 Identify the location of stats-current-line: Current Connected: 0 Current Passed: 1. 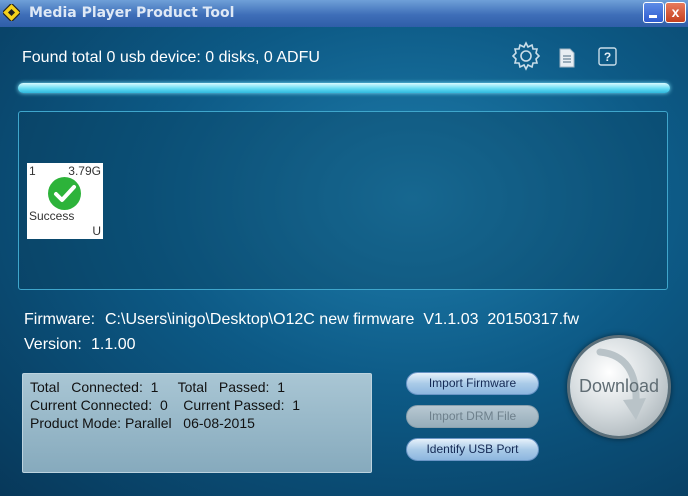
(165, 405).